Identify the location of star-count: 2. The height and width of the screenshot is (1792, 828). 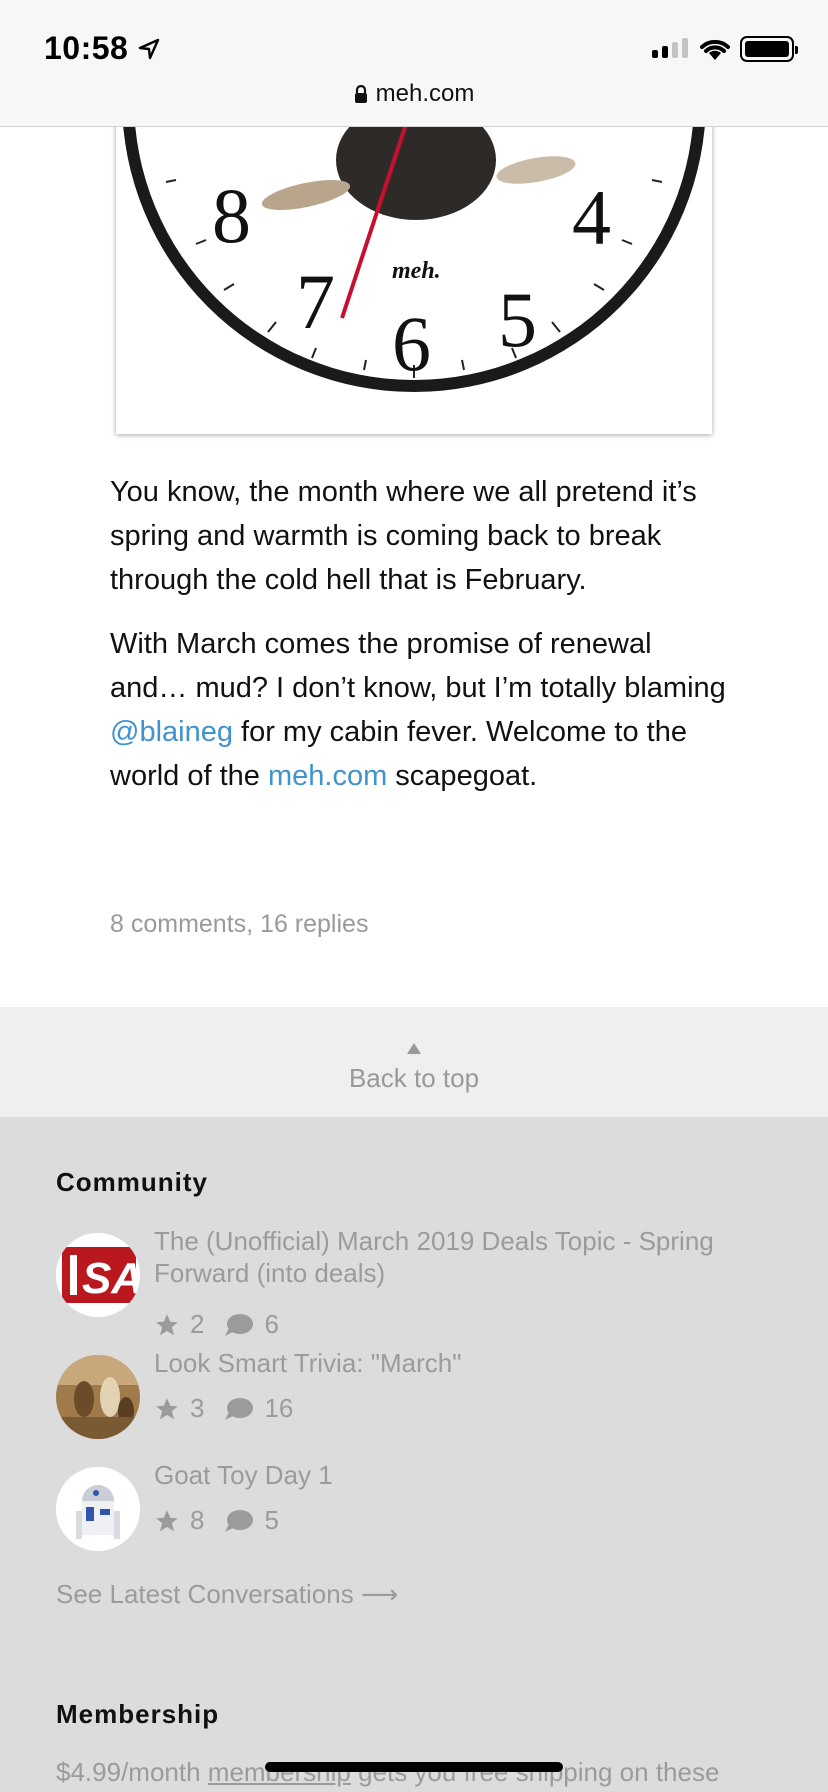
(197, 1324).